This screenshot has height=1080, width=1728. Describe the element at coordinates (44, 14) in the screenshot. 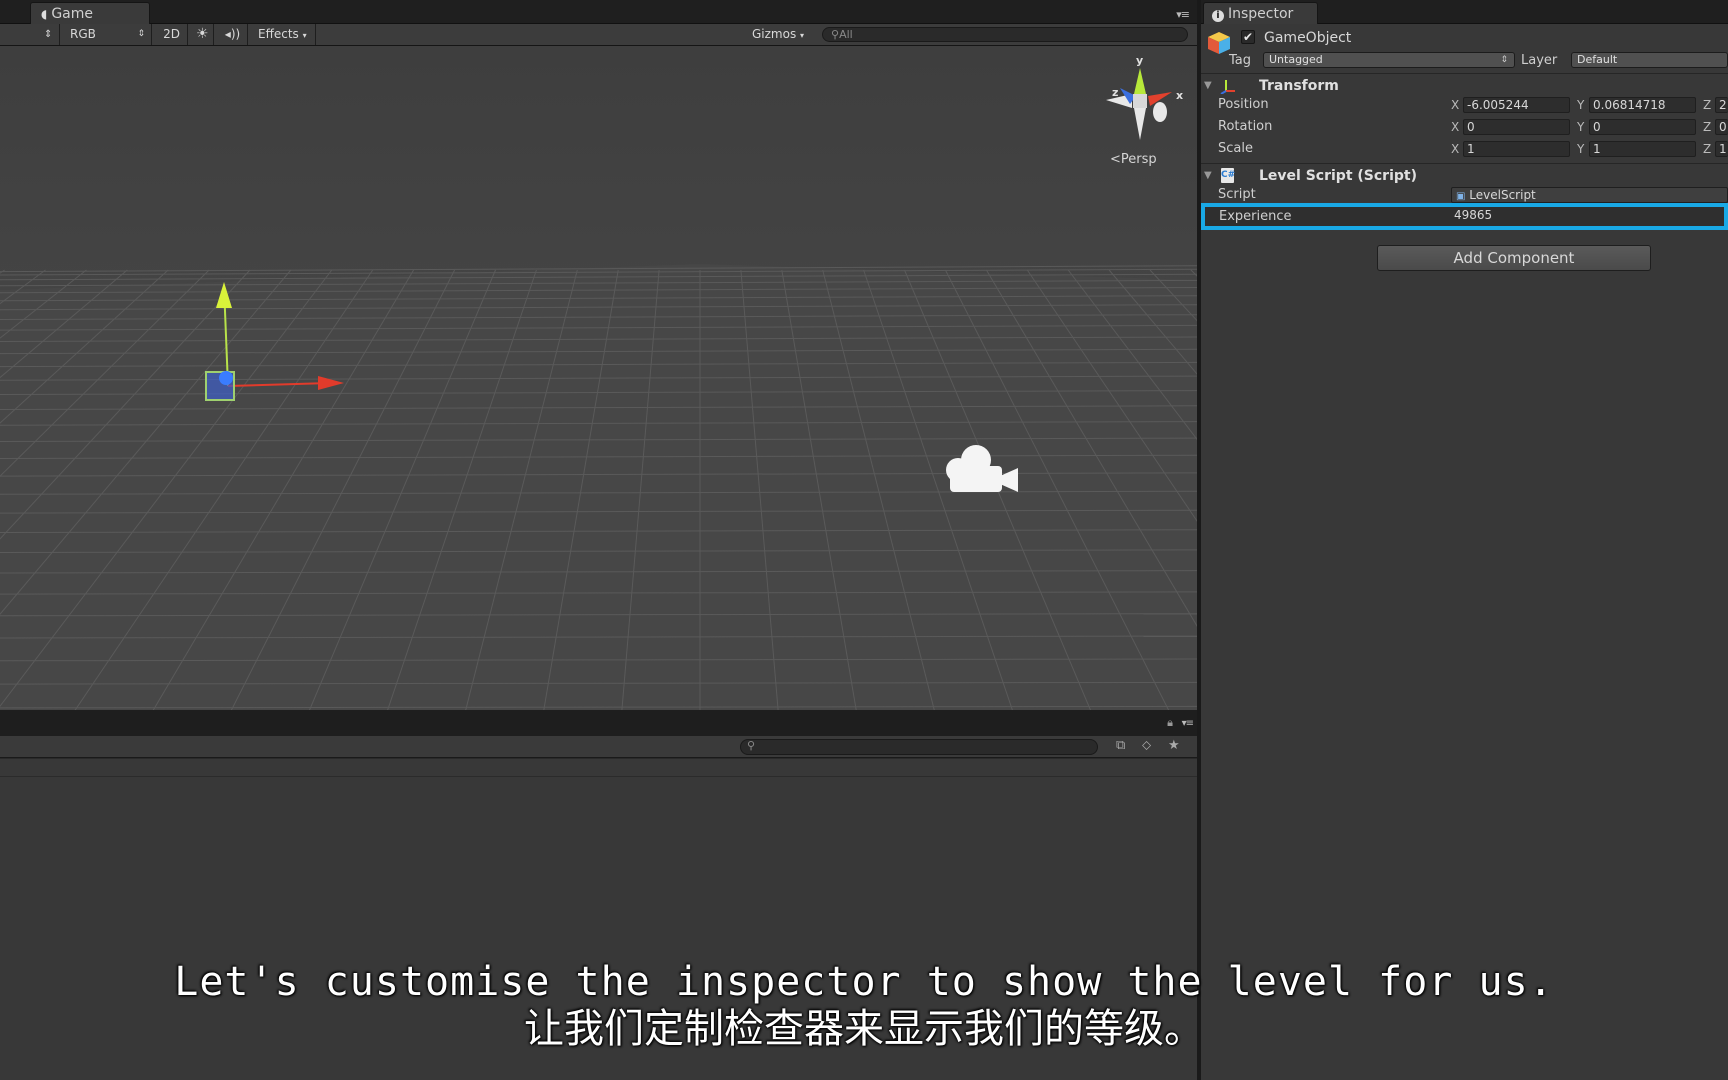

I see `game-controller-icon: ◖` at that location.